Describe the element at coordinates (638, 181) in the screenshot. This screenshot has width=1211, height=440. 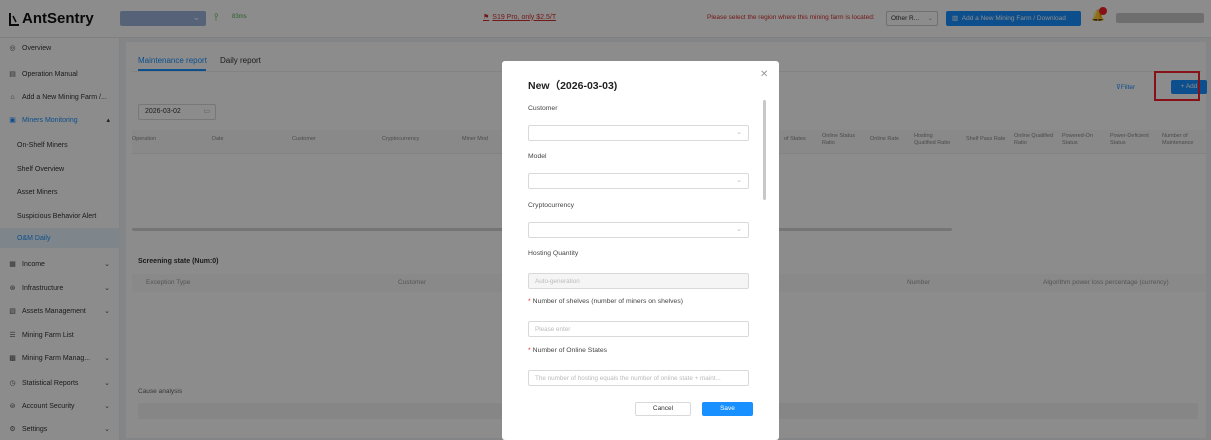
I see `model-select: ⌄` at that location.